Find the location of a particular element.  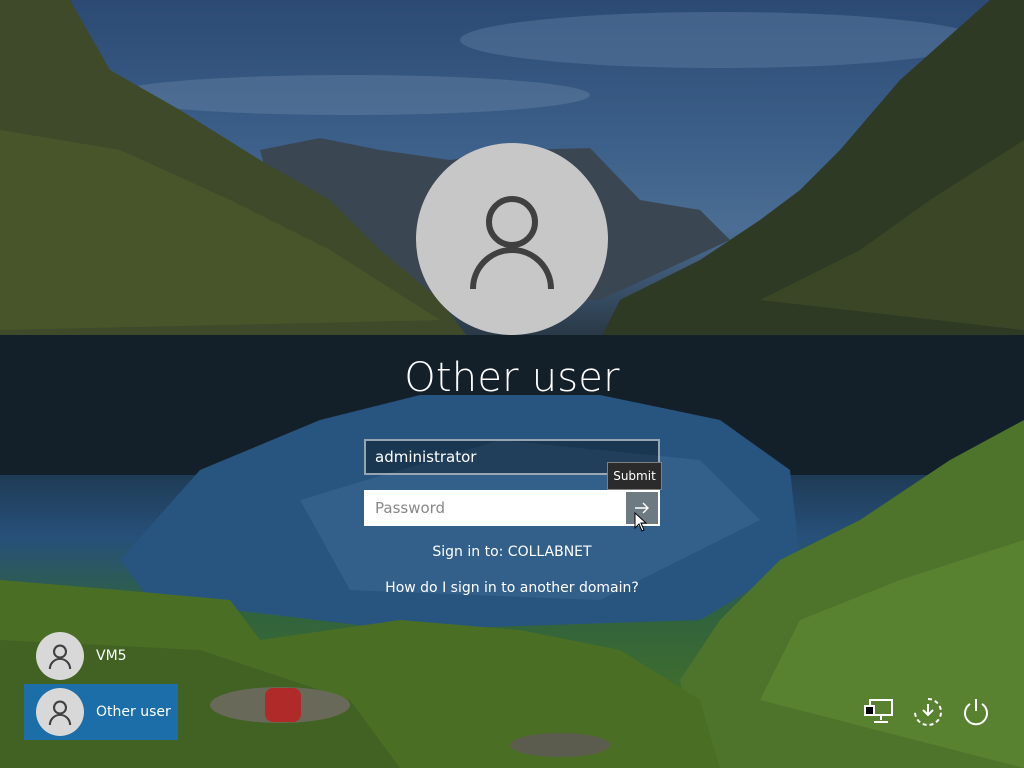

network-button is located at coordinates (880, 712).